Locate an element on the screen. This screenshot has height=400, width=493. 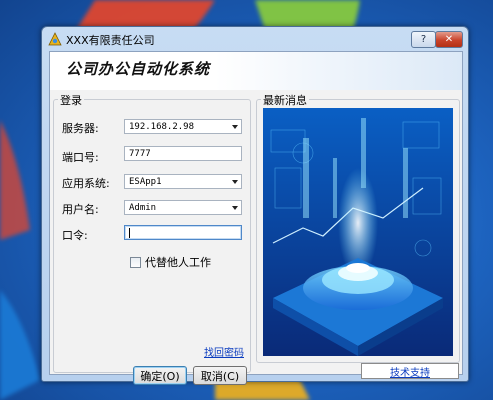
retrieve-password-link: 找回密码 is located at coordinates (224, 351).